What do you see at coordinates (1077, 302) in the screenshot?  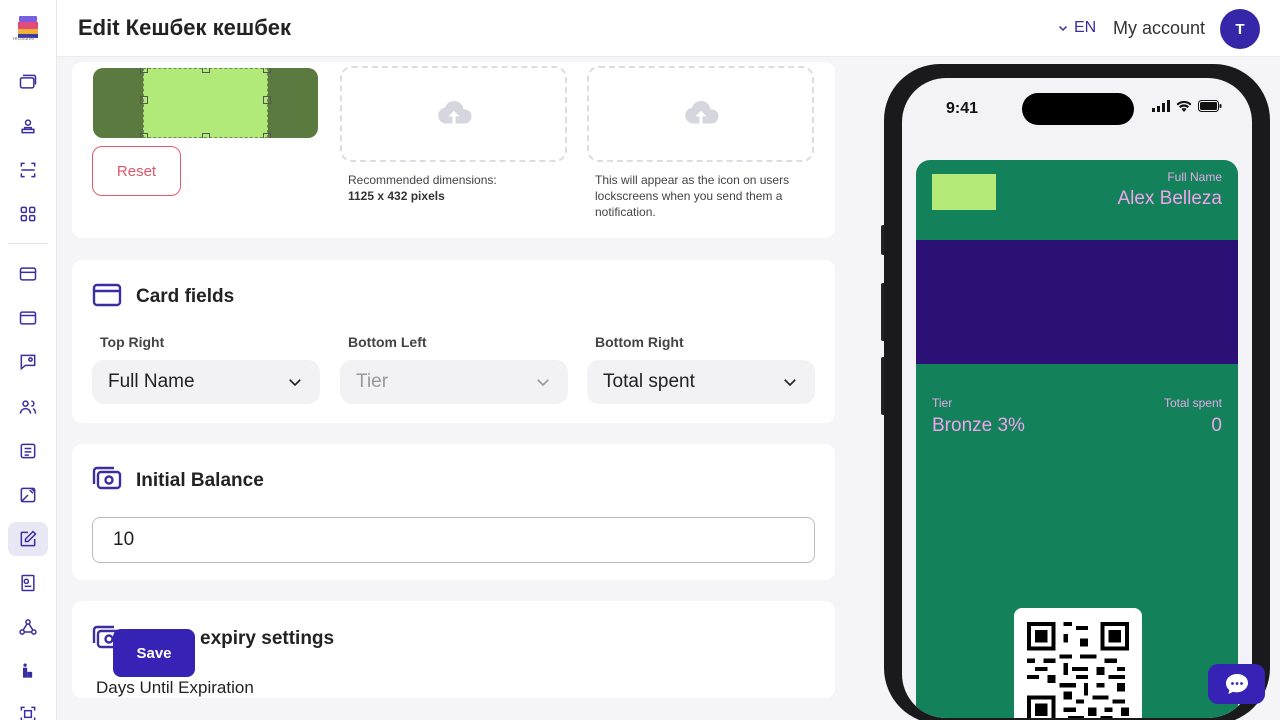 I see `pass-strip-image` at bounding box center [1077, 302].